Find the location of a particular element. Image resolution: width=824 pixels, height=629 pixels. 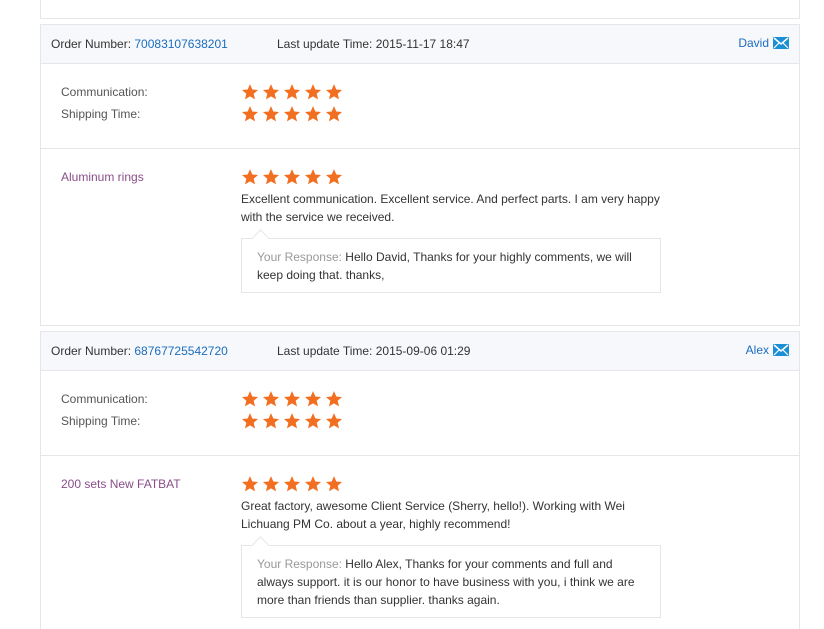

order-number: Order Number: 68767725542720 is located at coordinates (139, 351).